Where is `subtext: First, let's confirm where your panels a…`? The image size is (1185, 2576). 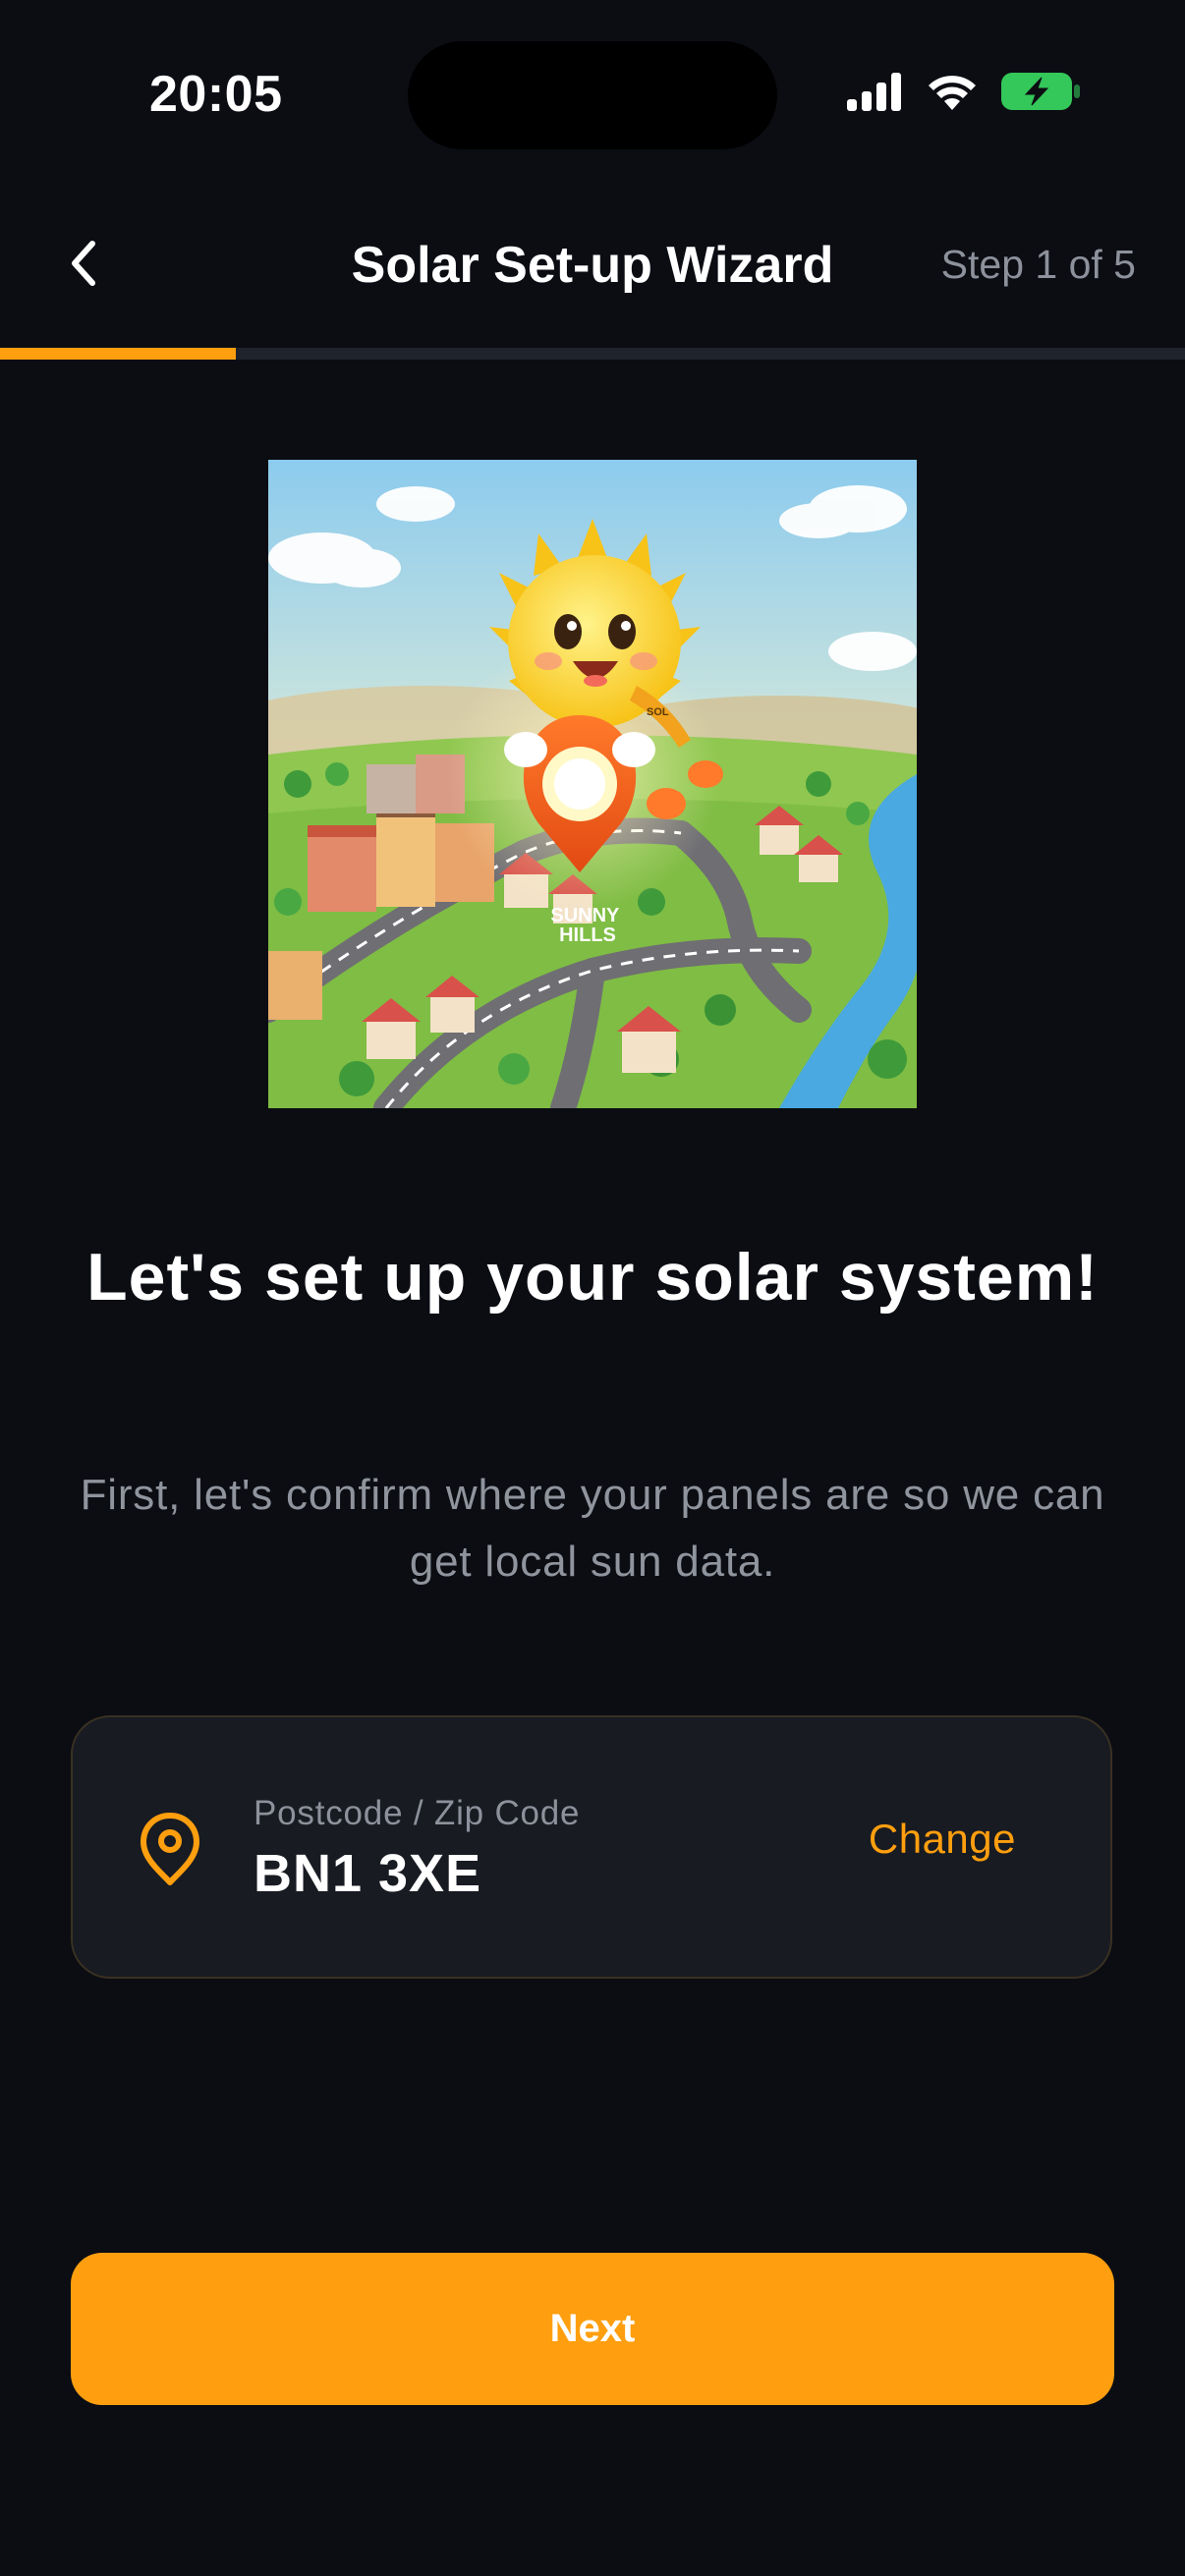
subtext: First, let's confirm where your panels a… is located at coordinates (592, 1528).